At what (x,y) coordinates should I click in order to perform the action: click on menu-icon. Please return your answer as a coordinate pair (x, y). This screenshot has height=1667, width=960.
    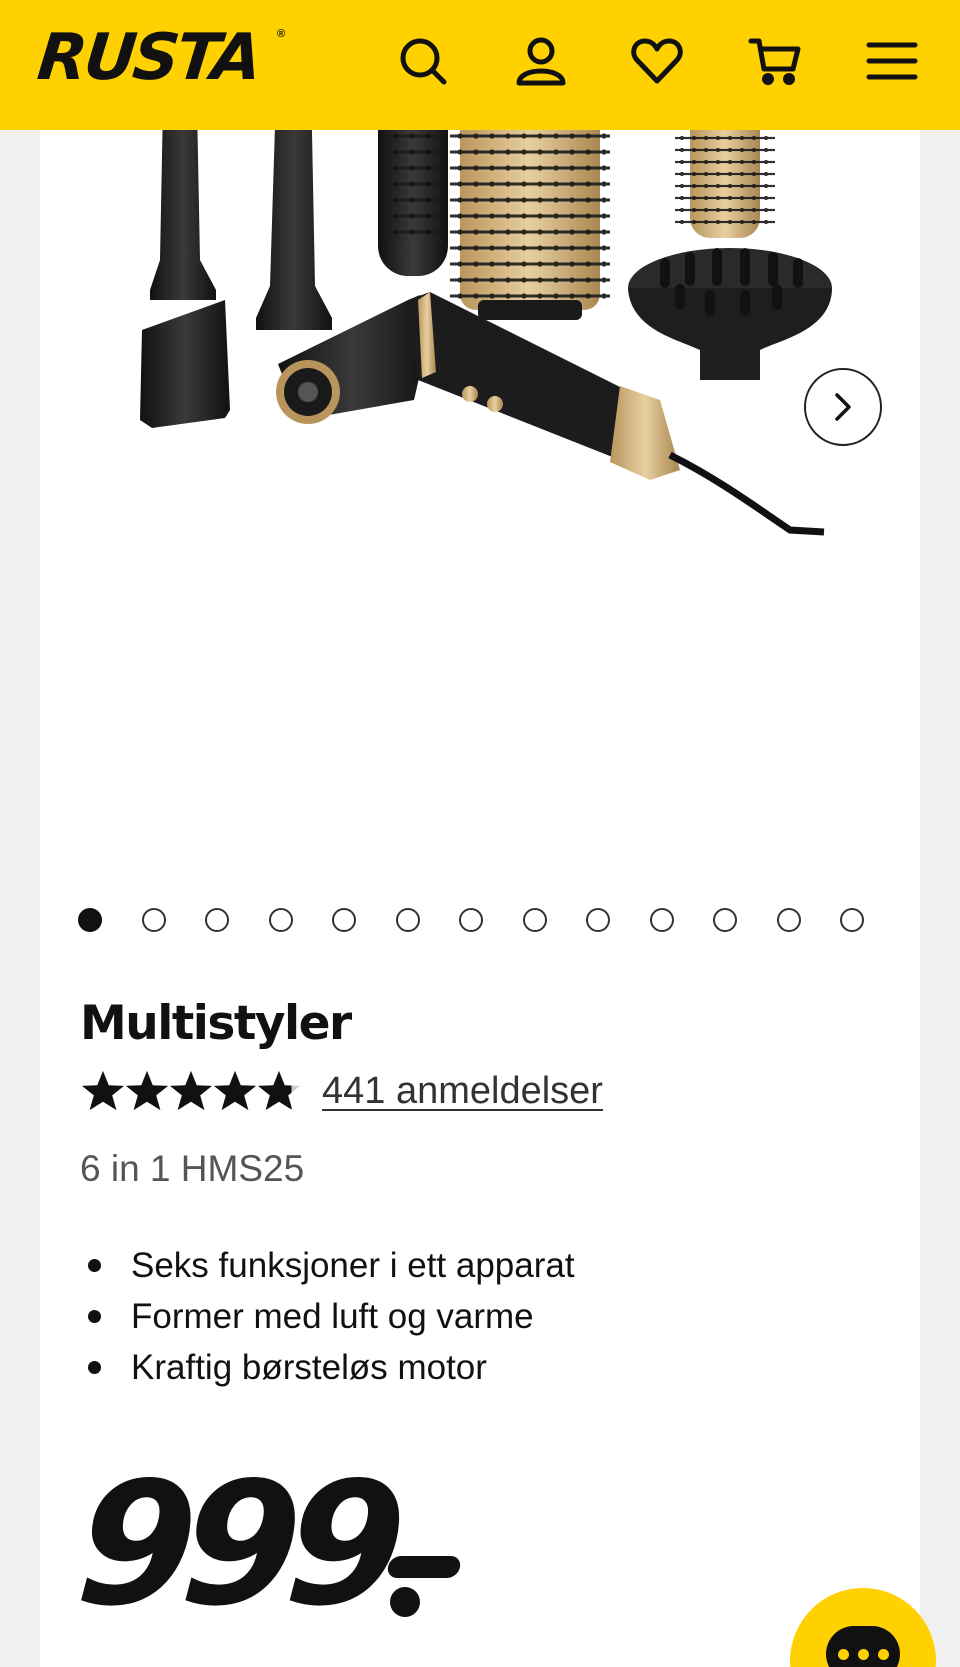
    Looking at the image, I should click on (892, 61).